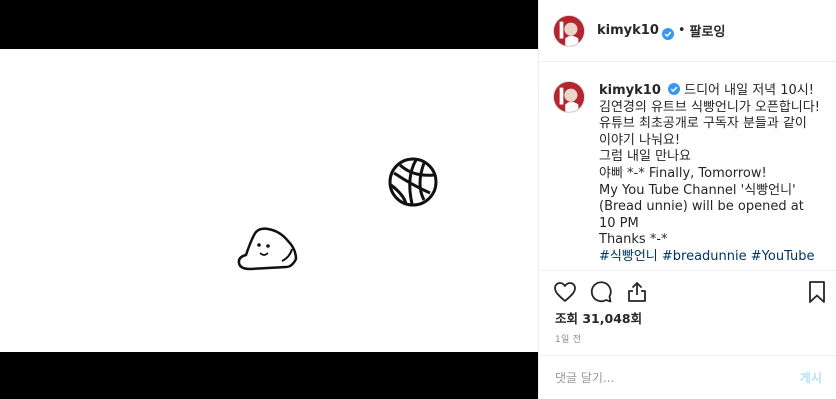 The height and width of the screenshot is (399, 836). What do you see at coordinates (683, 173) in the screenshot?
I see `caption-line: 야삐 *-* Finally, Tomorrow!` at bounding box center [683, 173].